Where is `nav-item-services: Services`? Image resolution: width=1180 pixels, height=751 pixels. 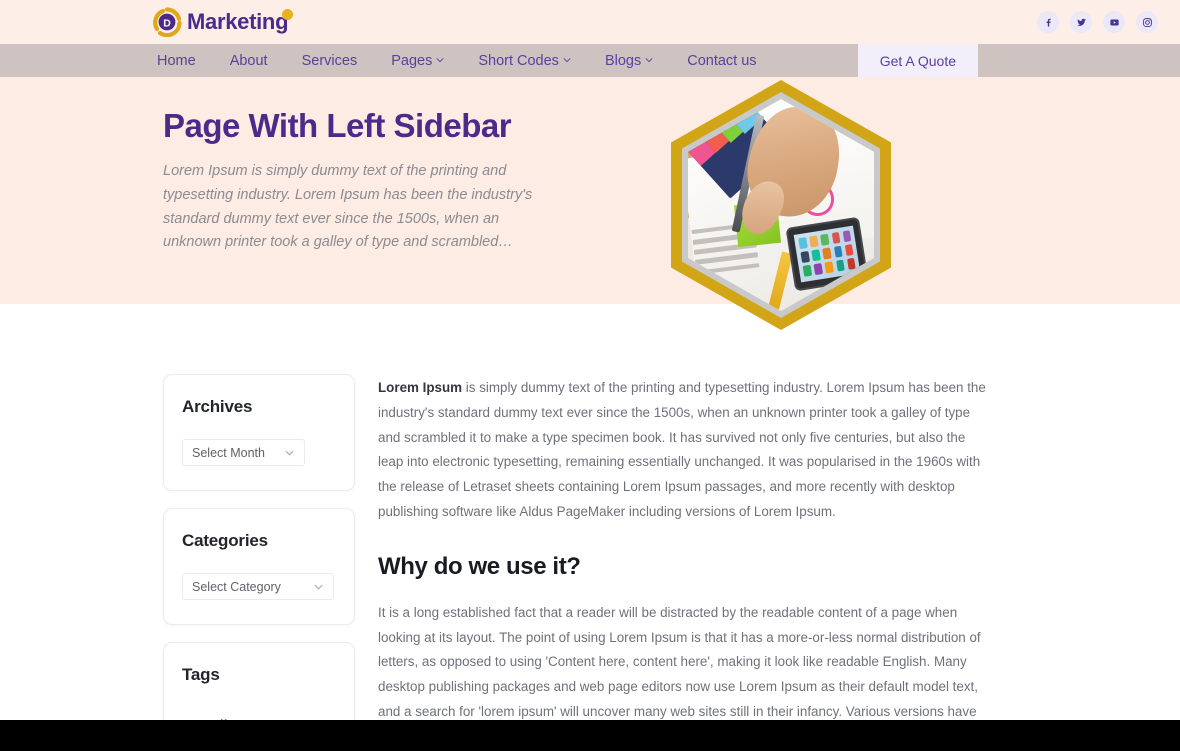
nav-item-services: Services is located at coordinates (330, 60).